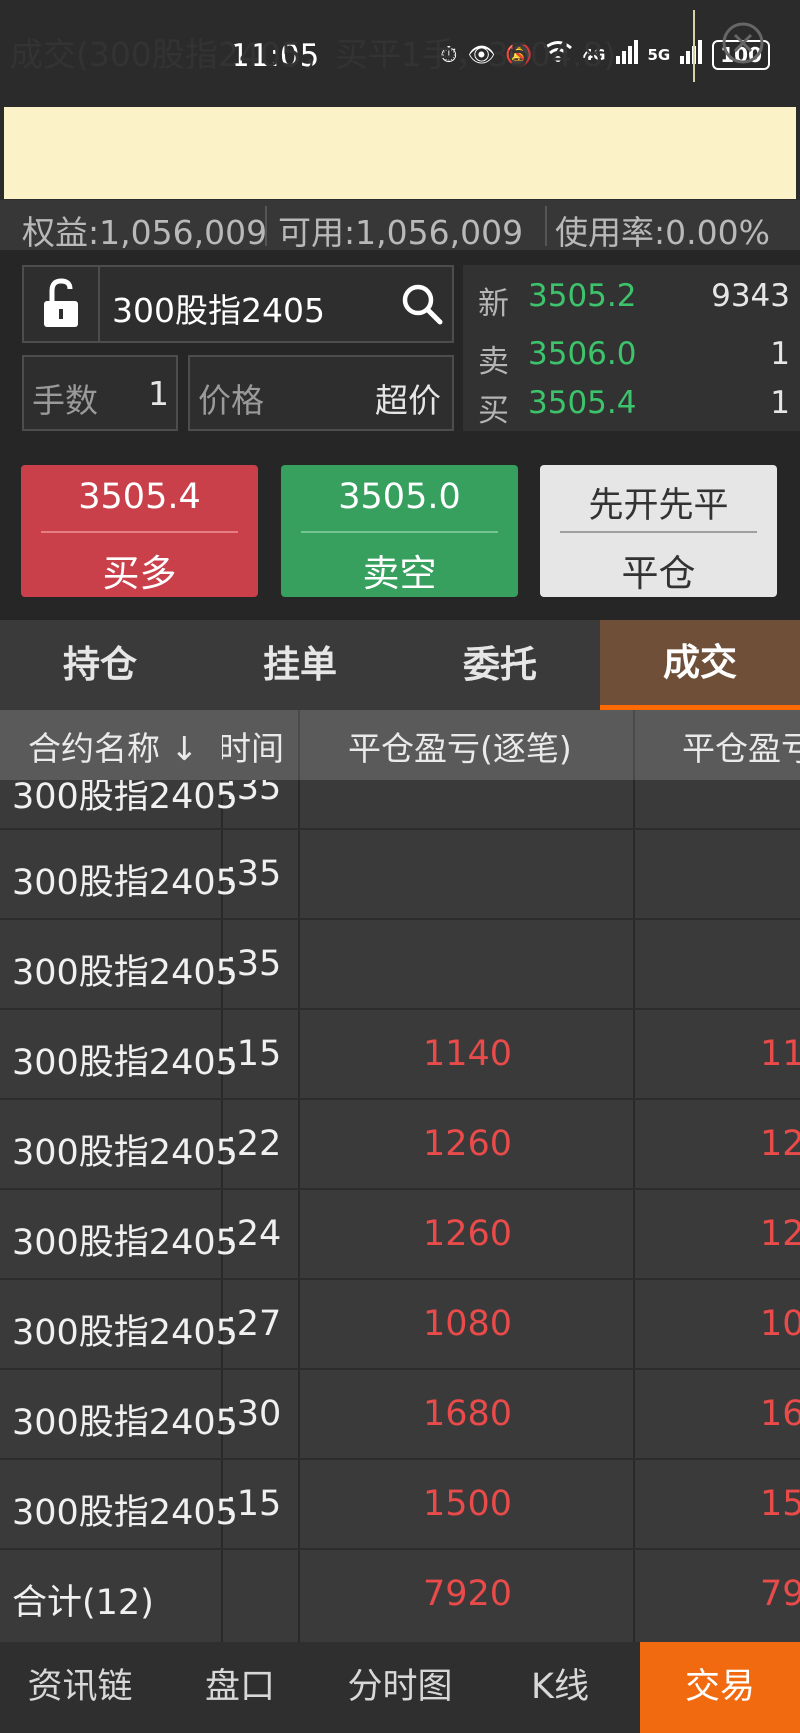 The height and width of the screenshot is (1733, 800). What do you see at coordinates (300, 665) in the screenshot?
I see `tab-pending-orders: 挂单` at bounding box center [300, 665].